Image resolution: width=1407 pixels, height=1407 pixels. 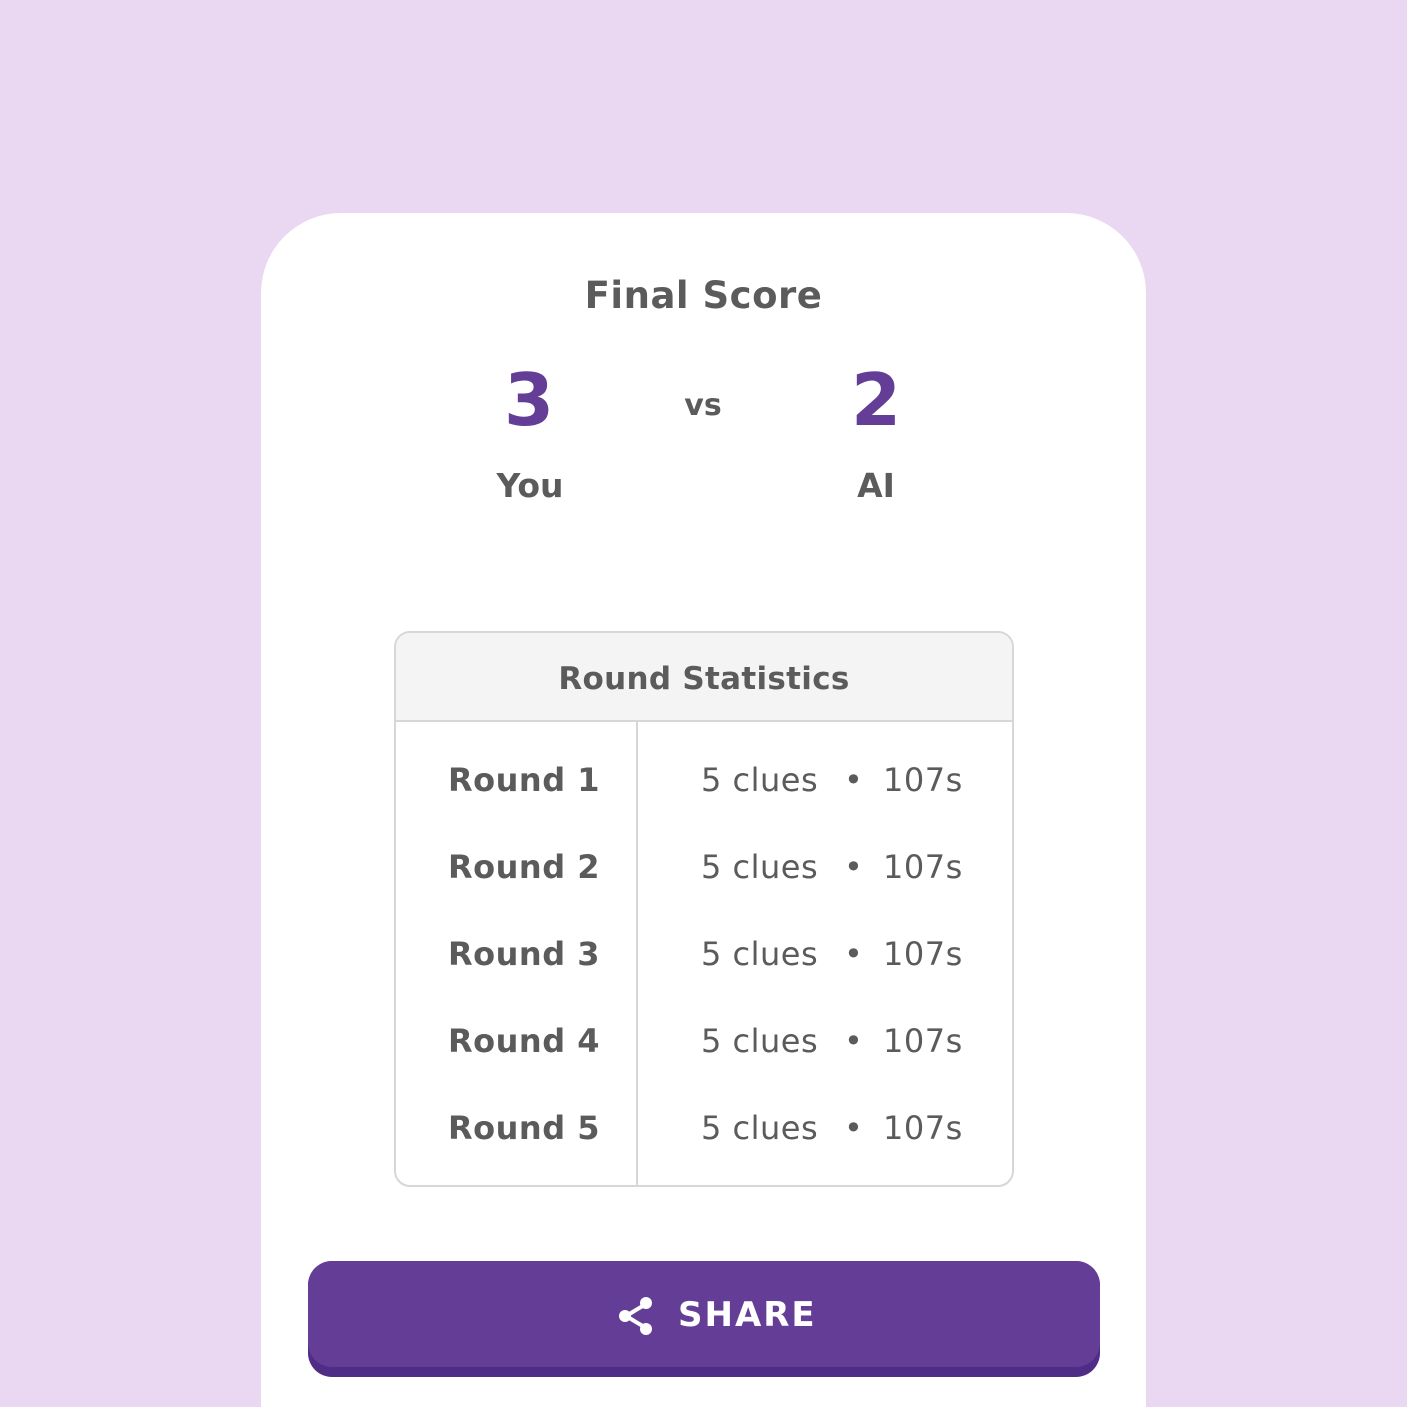 I want to click on table-row: Round 5 5 clues • 107s, so click(x=704, y=1127).